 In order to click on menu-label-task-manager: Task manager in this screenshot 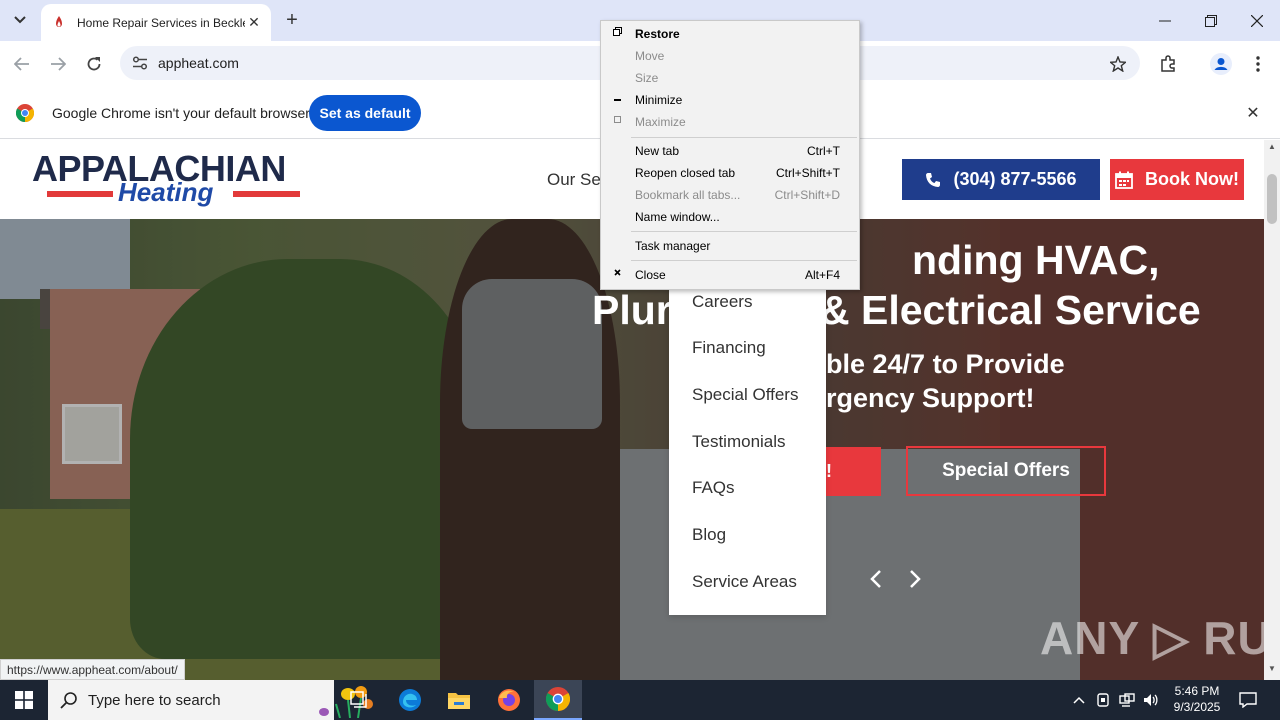, I will do `click(673, 246)`.